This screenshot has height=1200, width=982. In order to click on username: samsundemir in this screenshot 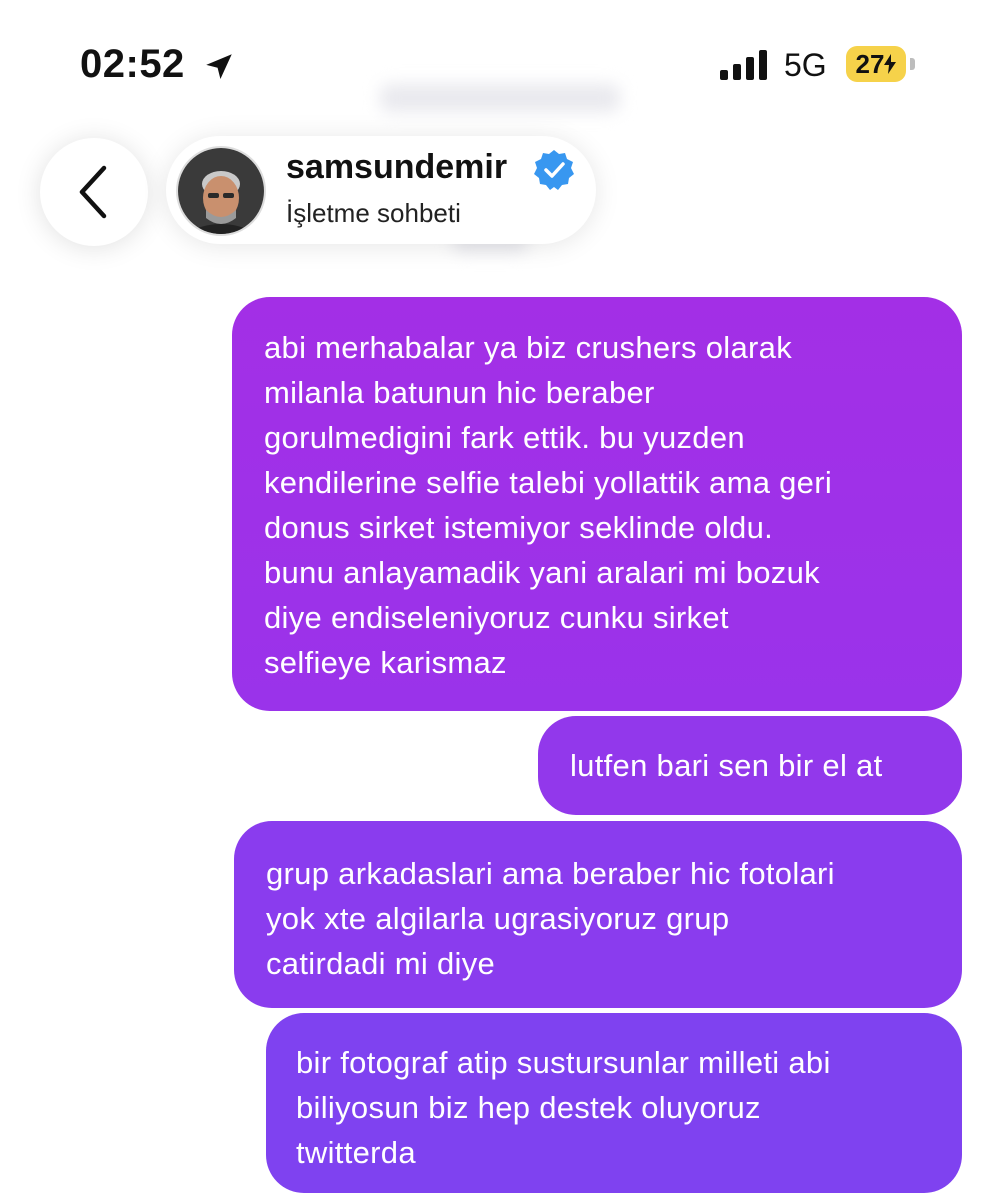, I will do `click(396, 167)`.